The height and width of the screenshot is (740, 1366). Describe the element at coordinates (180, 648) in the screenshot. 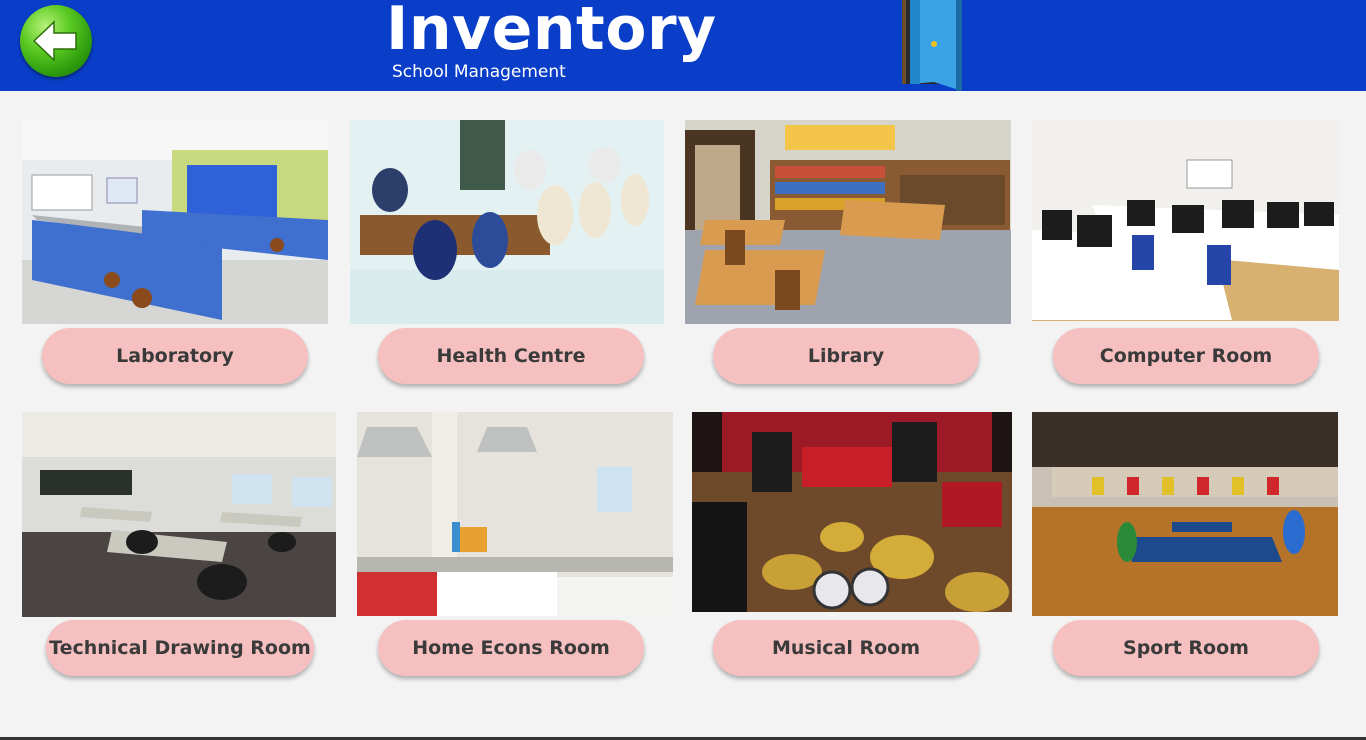

I see `technical-drawing-room-button: Technical Drawing Room` at that location.